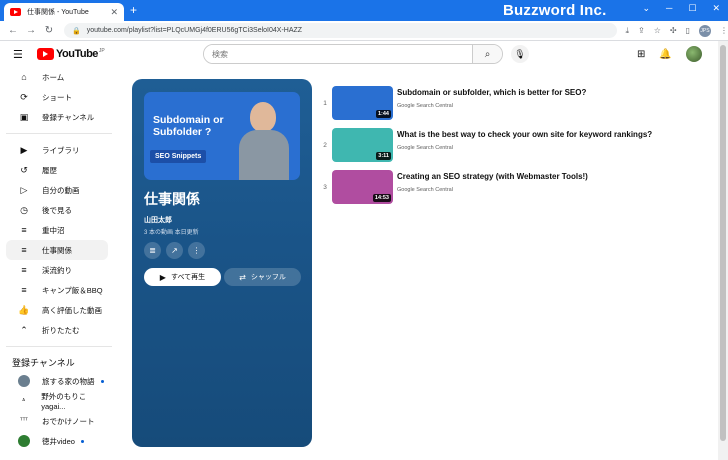  I want to click on search-button: ⌕, so click(487, 54).